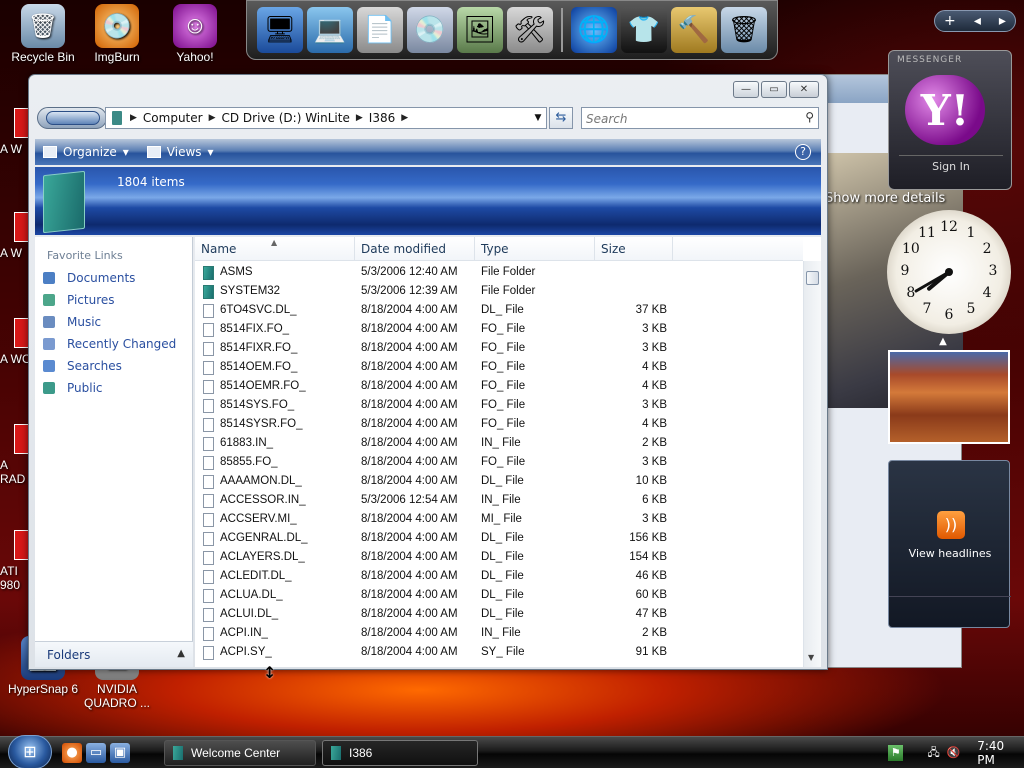  What do you see at coordinates (113, 344) in the screenshot?
I see `nav-link-recently-changed: Recently Changed` at bounding box center [113, 344].